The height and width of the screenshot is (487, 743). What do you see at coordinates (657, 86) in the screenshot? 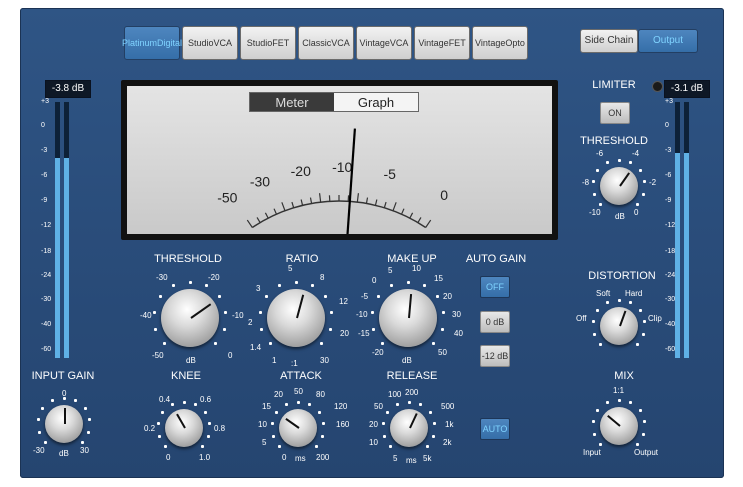
I see `limiter-led-icon` at bounding box center [657, 86].